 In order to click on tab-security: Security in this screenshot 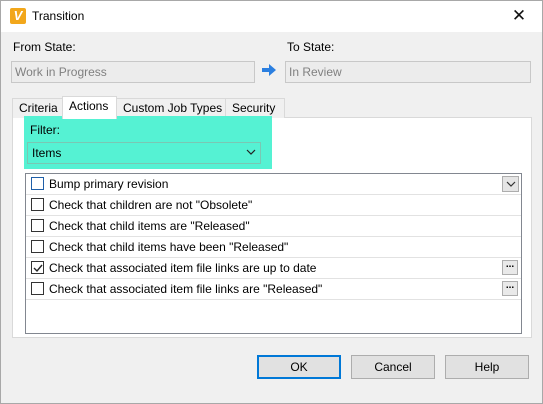, I will do `click(255, 108)`.